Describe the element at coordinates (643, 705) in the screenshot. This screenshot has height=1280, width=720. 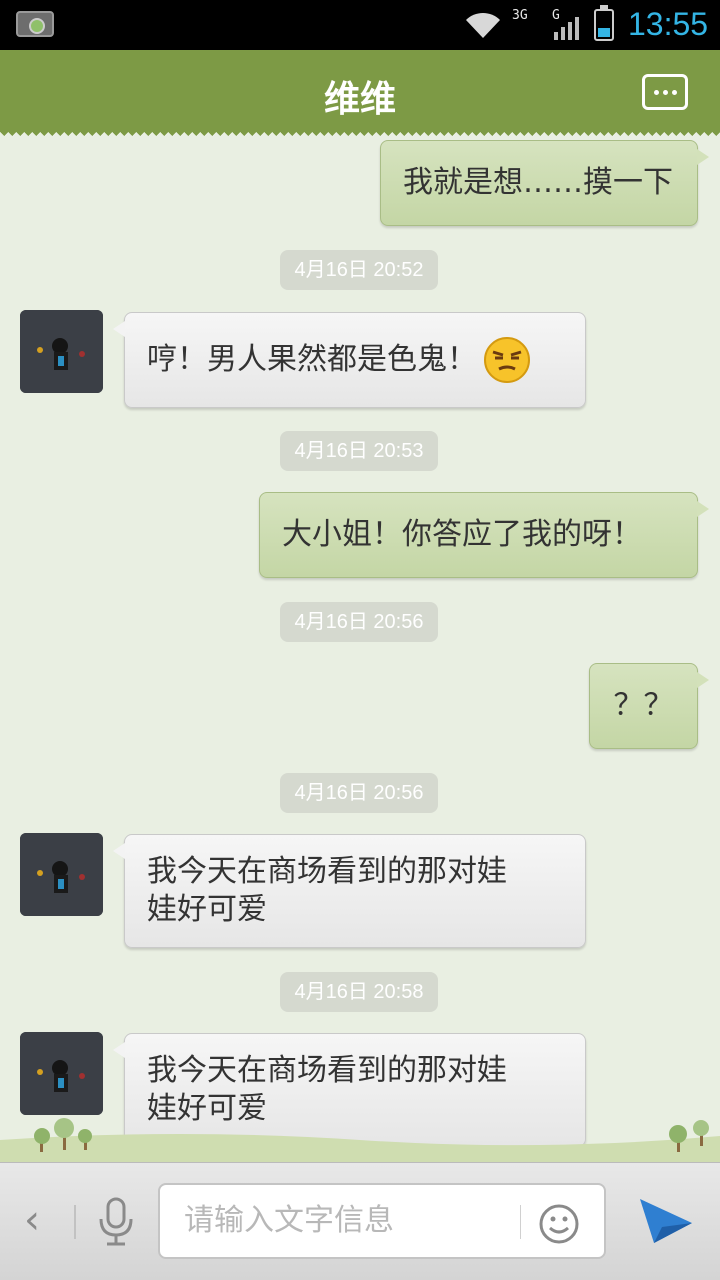
I see `message-text: ？？` at that location.